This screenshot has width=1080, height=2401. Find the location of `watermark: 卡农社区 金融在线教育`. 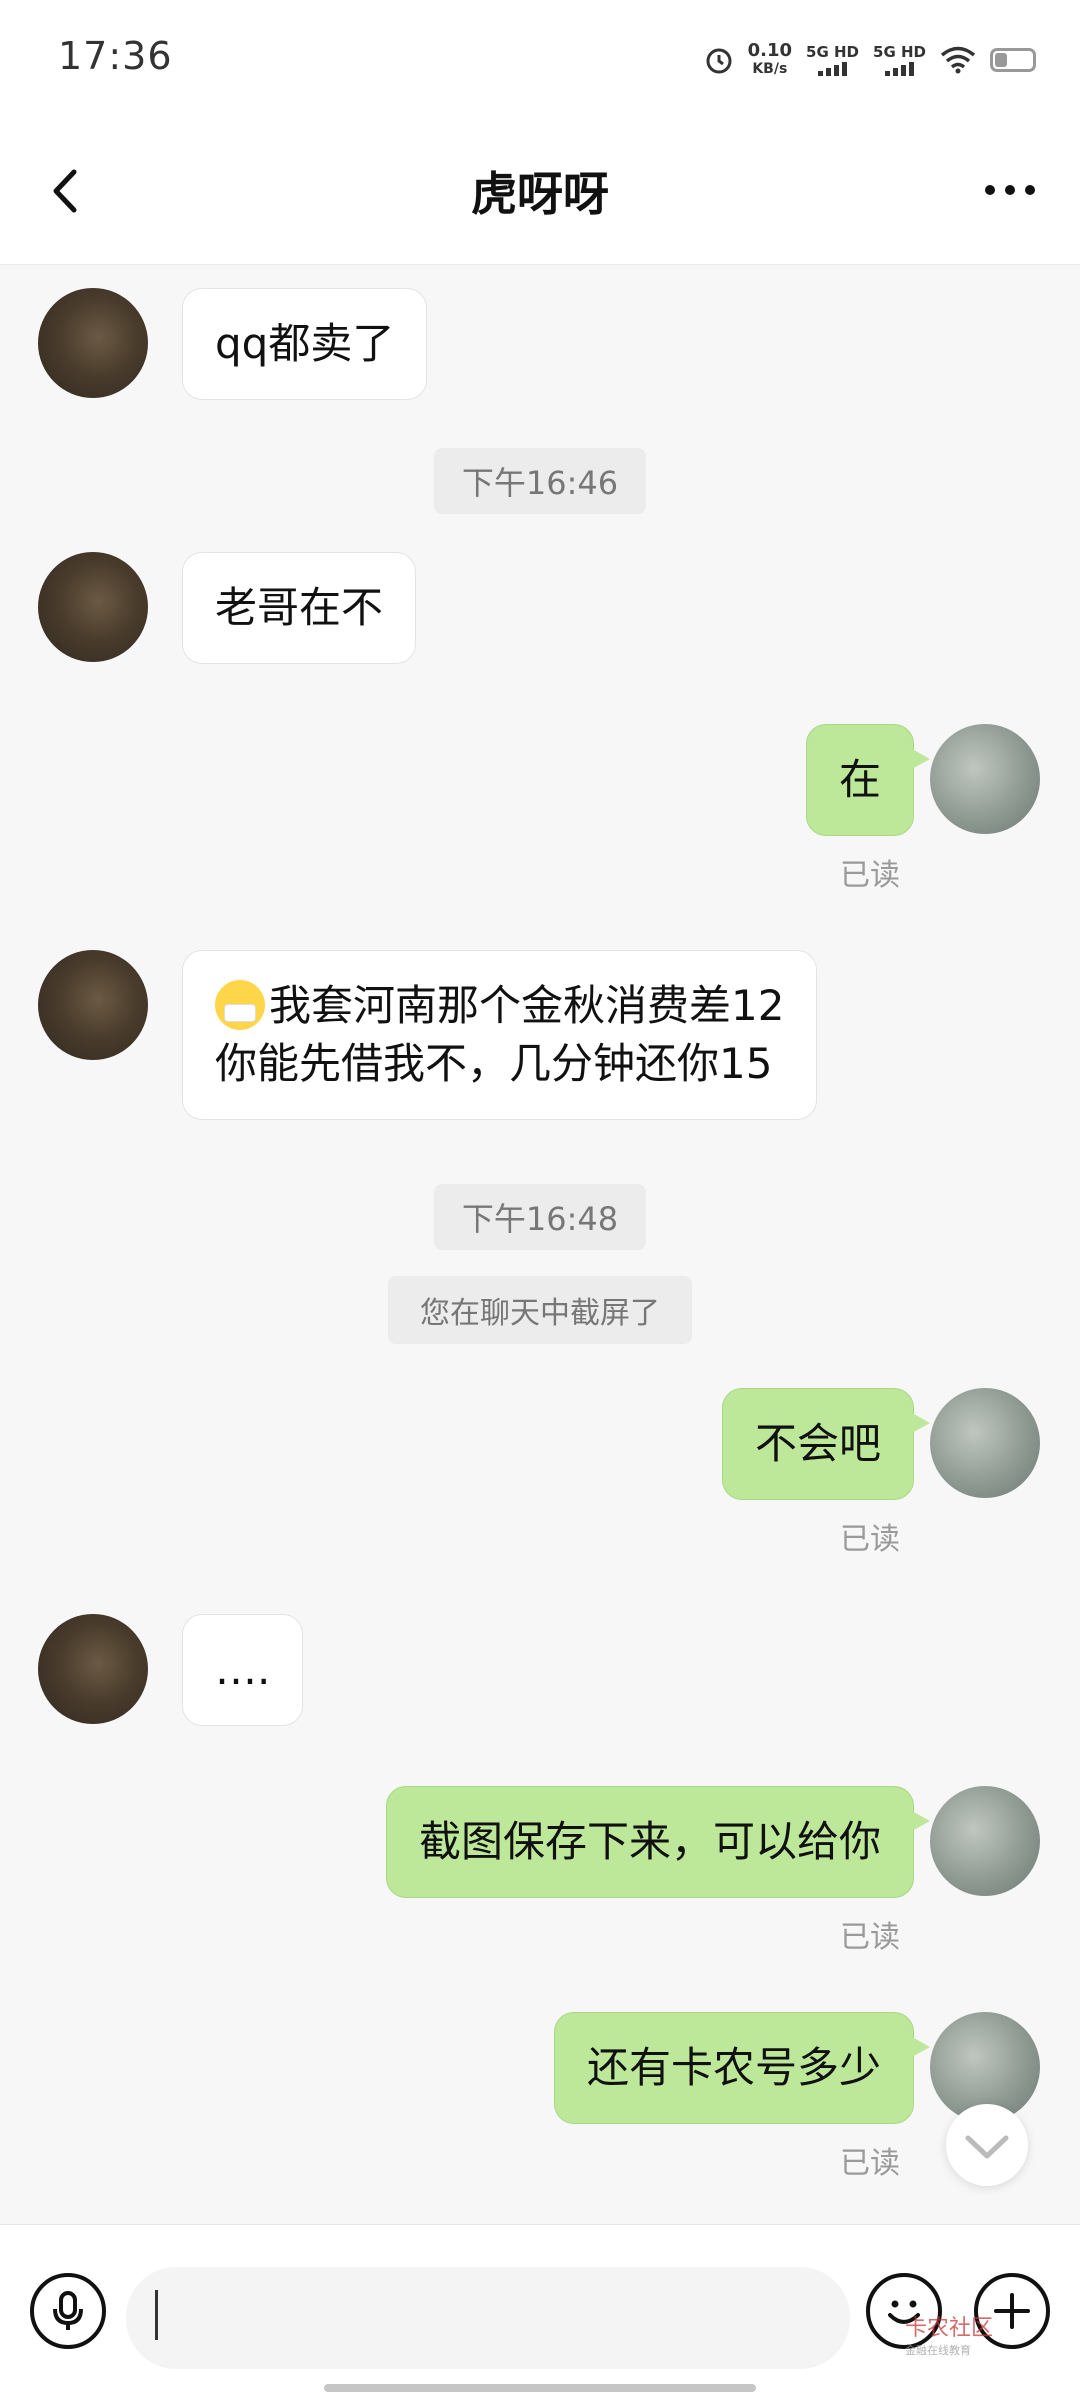

watermark: 卡农社区 金融在线教育 is located at coordinates (949, 2334).